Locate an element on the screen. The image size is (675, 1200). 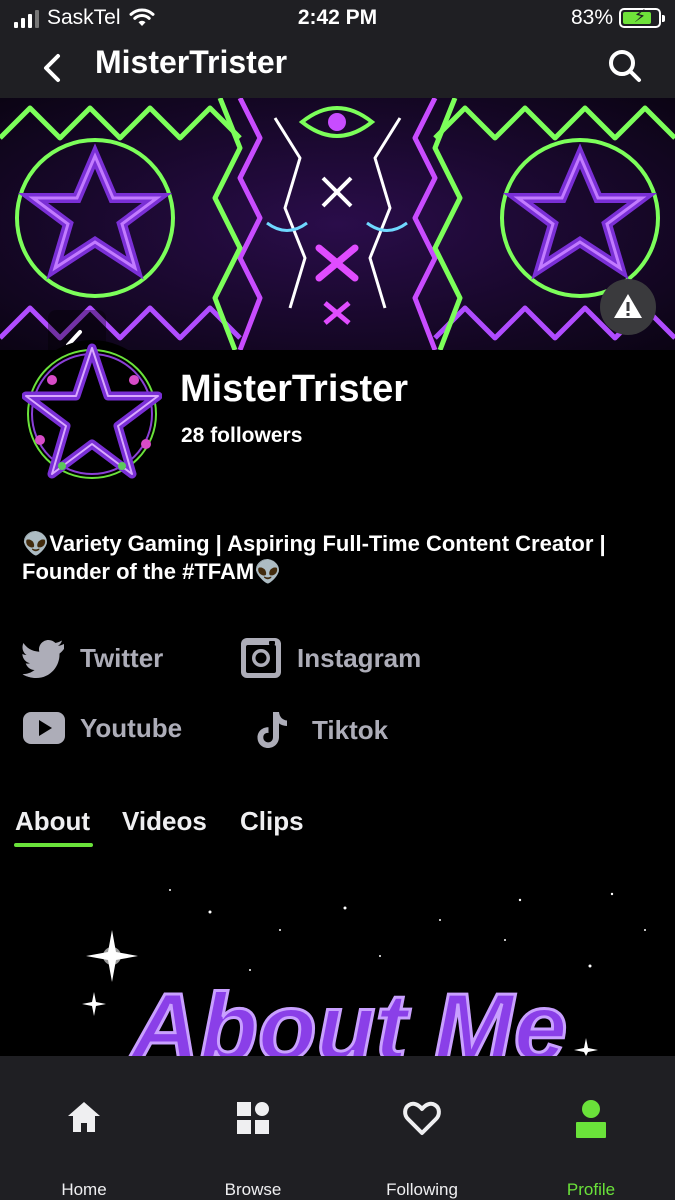
report-warning-icon is located at coordinates (628, 307).